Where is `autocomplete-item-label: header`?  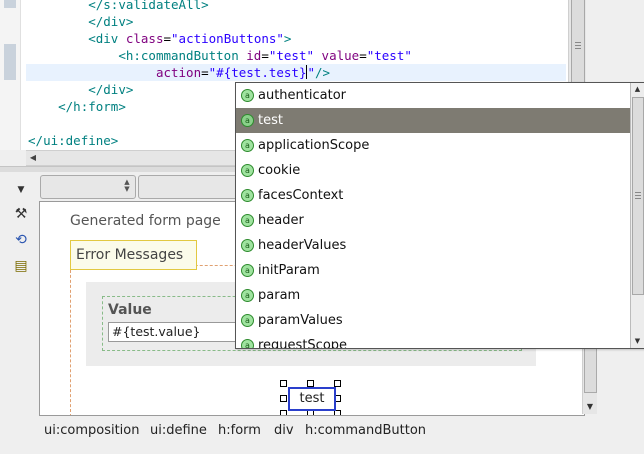 autocomplete-item-label: header is located at coordinates (281, 220).